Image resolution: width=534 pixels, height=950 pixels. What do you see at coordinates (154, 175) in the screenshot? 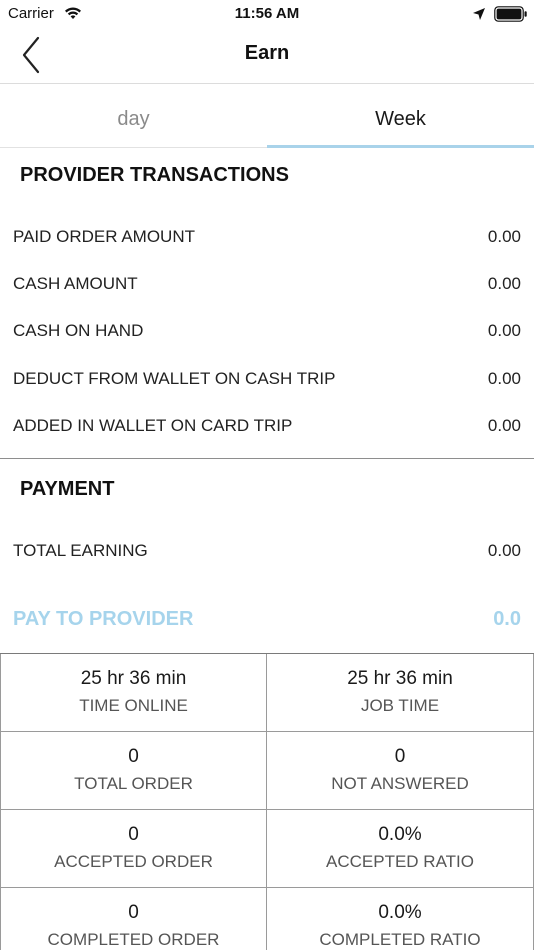
I see `provider-transactions-title: PROVIDER TRANSACTIONS` at bounding box center [154, 175].